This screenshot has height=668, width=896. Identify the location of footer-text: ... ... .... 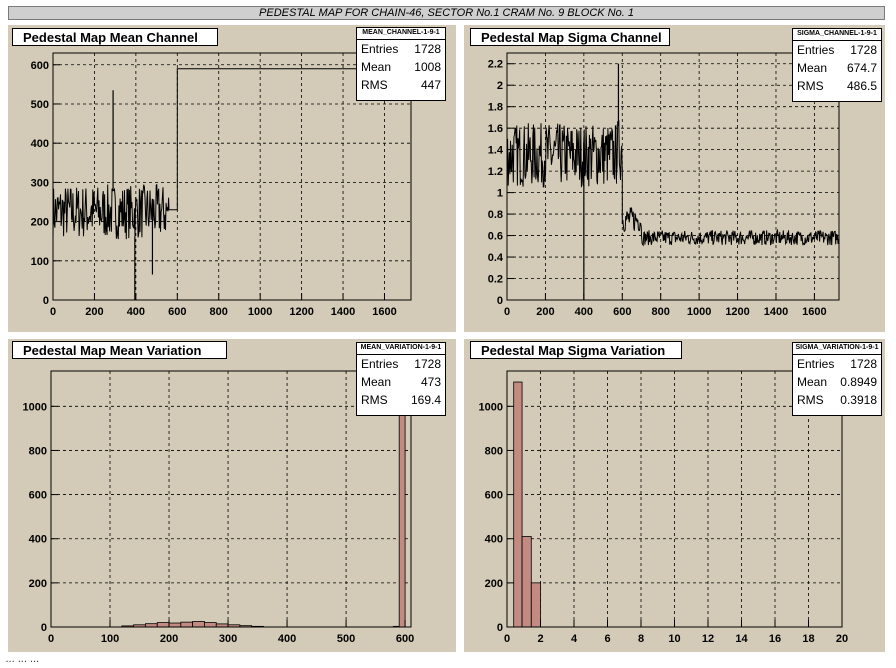
(23, 659).